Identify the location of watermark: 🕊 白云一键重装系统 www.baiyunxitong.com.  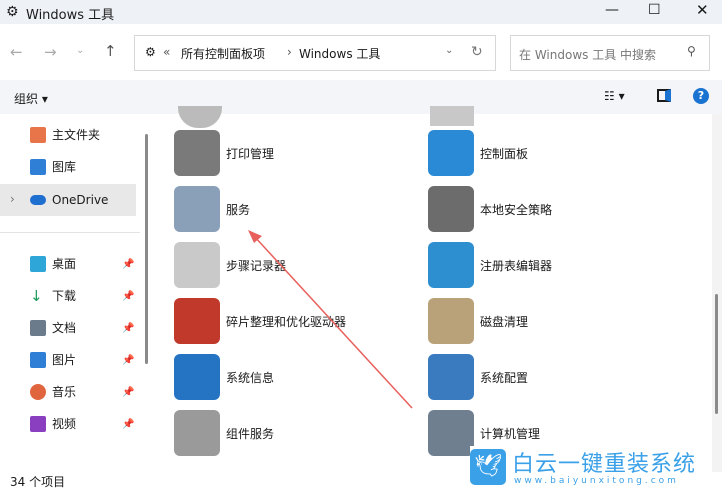
(588, 468).